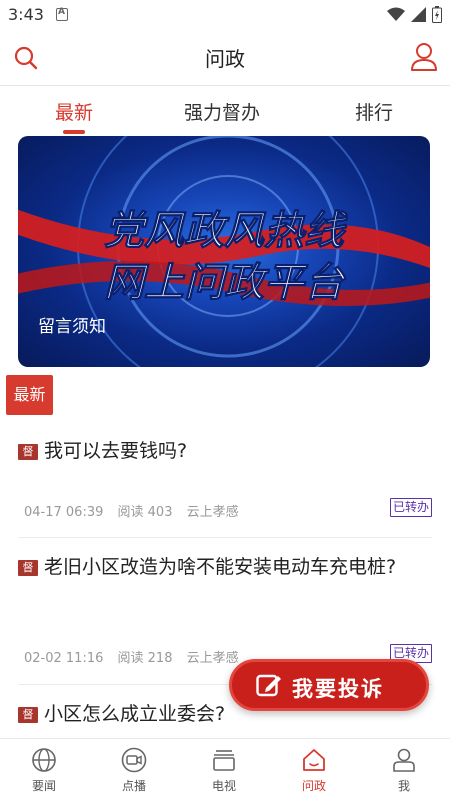 The height and width of the screenshot is (800, 450). What do you see at coordinates (374, 111) in the screenshot?
I see `tab-ranking: 排行` at bounding box center [374, 111].